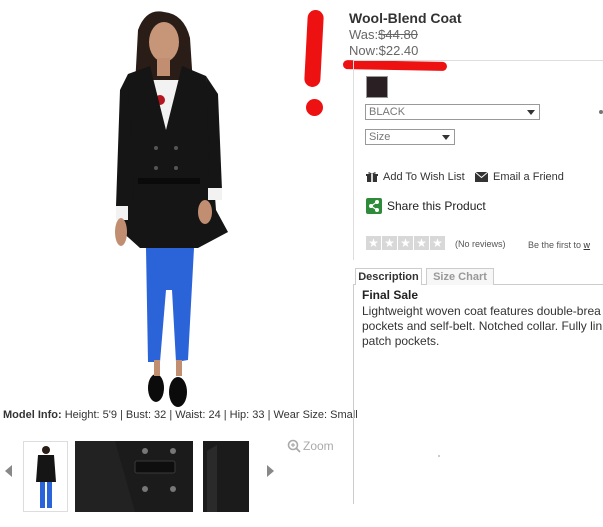  What do you see at coordinates (364, 34) in the screenshot?
I see `was-label: Was:` at bounding box center [364, 34].